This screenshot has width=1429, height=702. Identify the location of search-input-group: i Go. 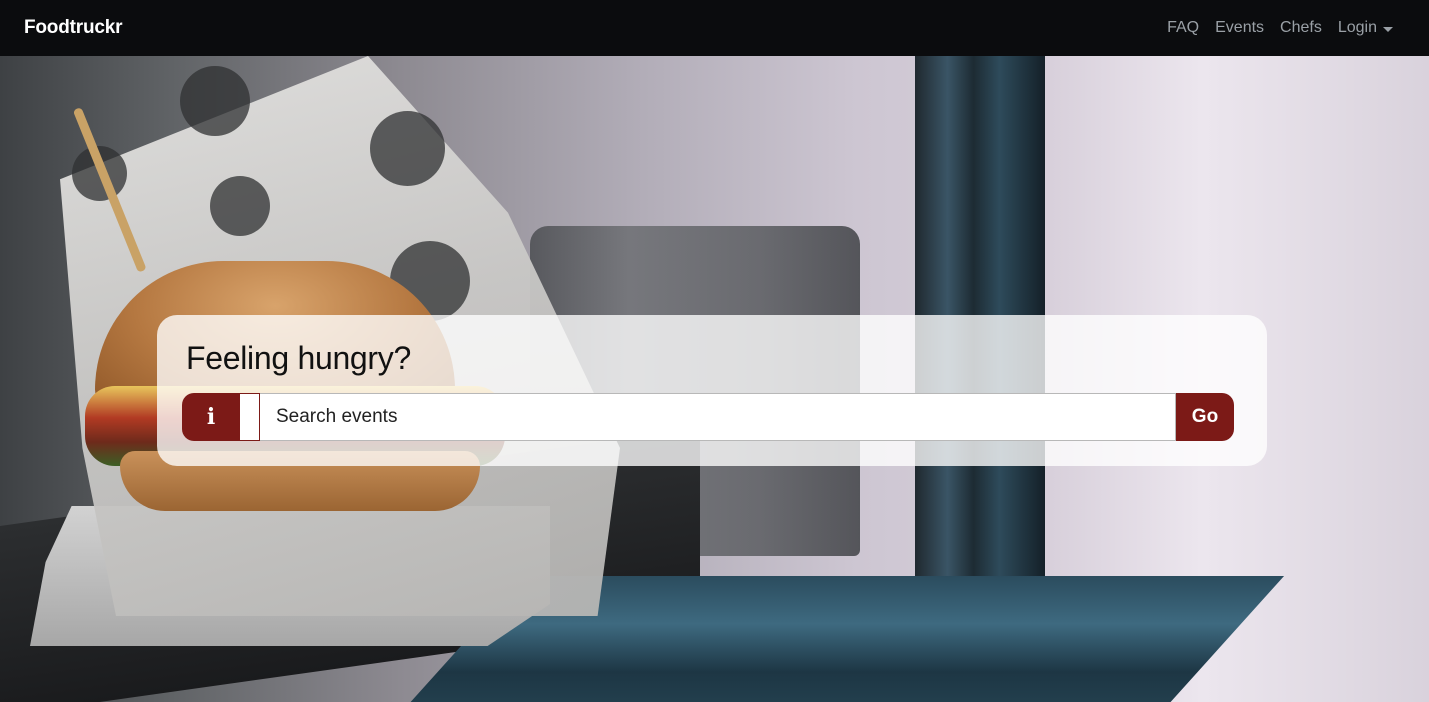
(708, 417).